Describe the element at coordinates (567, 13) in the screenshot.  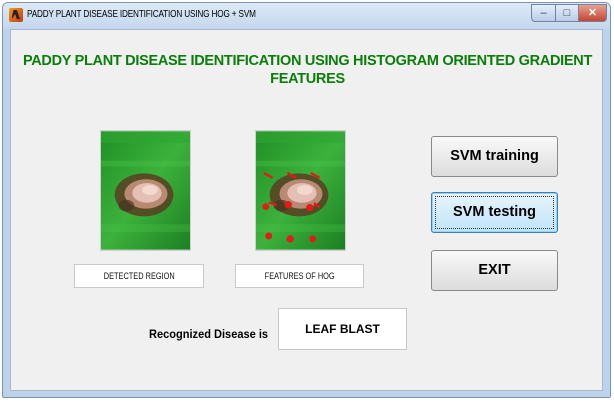
I see `maximize-button: □` at that location.